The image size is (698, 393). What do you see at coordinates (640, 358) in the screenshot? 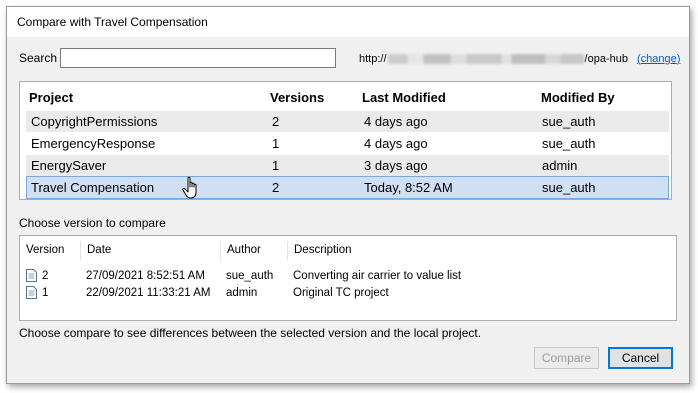
I see `cancel-button: Cancel` at bounding box center [640, 358].